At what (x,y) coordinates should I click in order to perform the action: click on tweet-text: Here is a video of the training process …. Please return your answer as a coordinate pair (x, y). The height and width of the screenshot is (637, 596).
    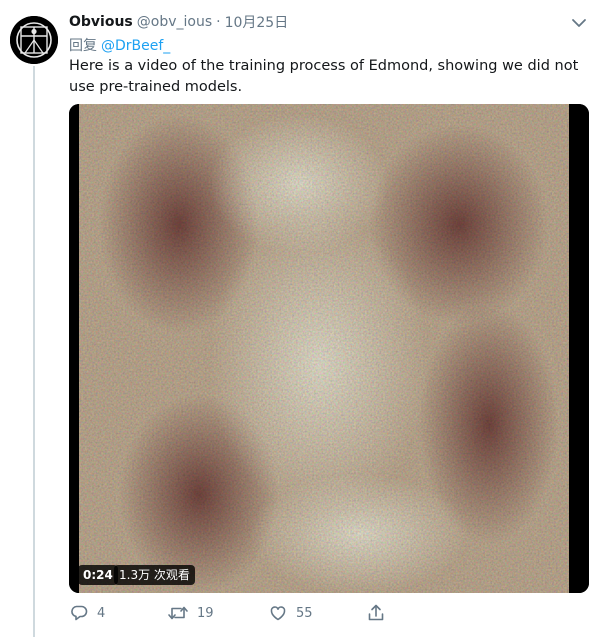
    Looking at the image, I should click on (324, 76).